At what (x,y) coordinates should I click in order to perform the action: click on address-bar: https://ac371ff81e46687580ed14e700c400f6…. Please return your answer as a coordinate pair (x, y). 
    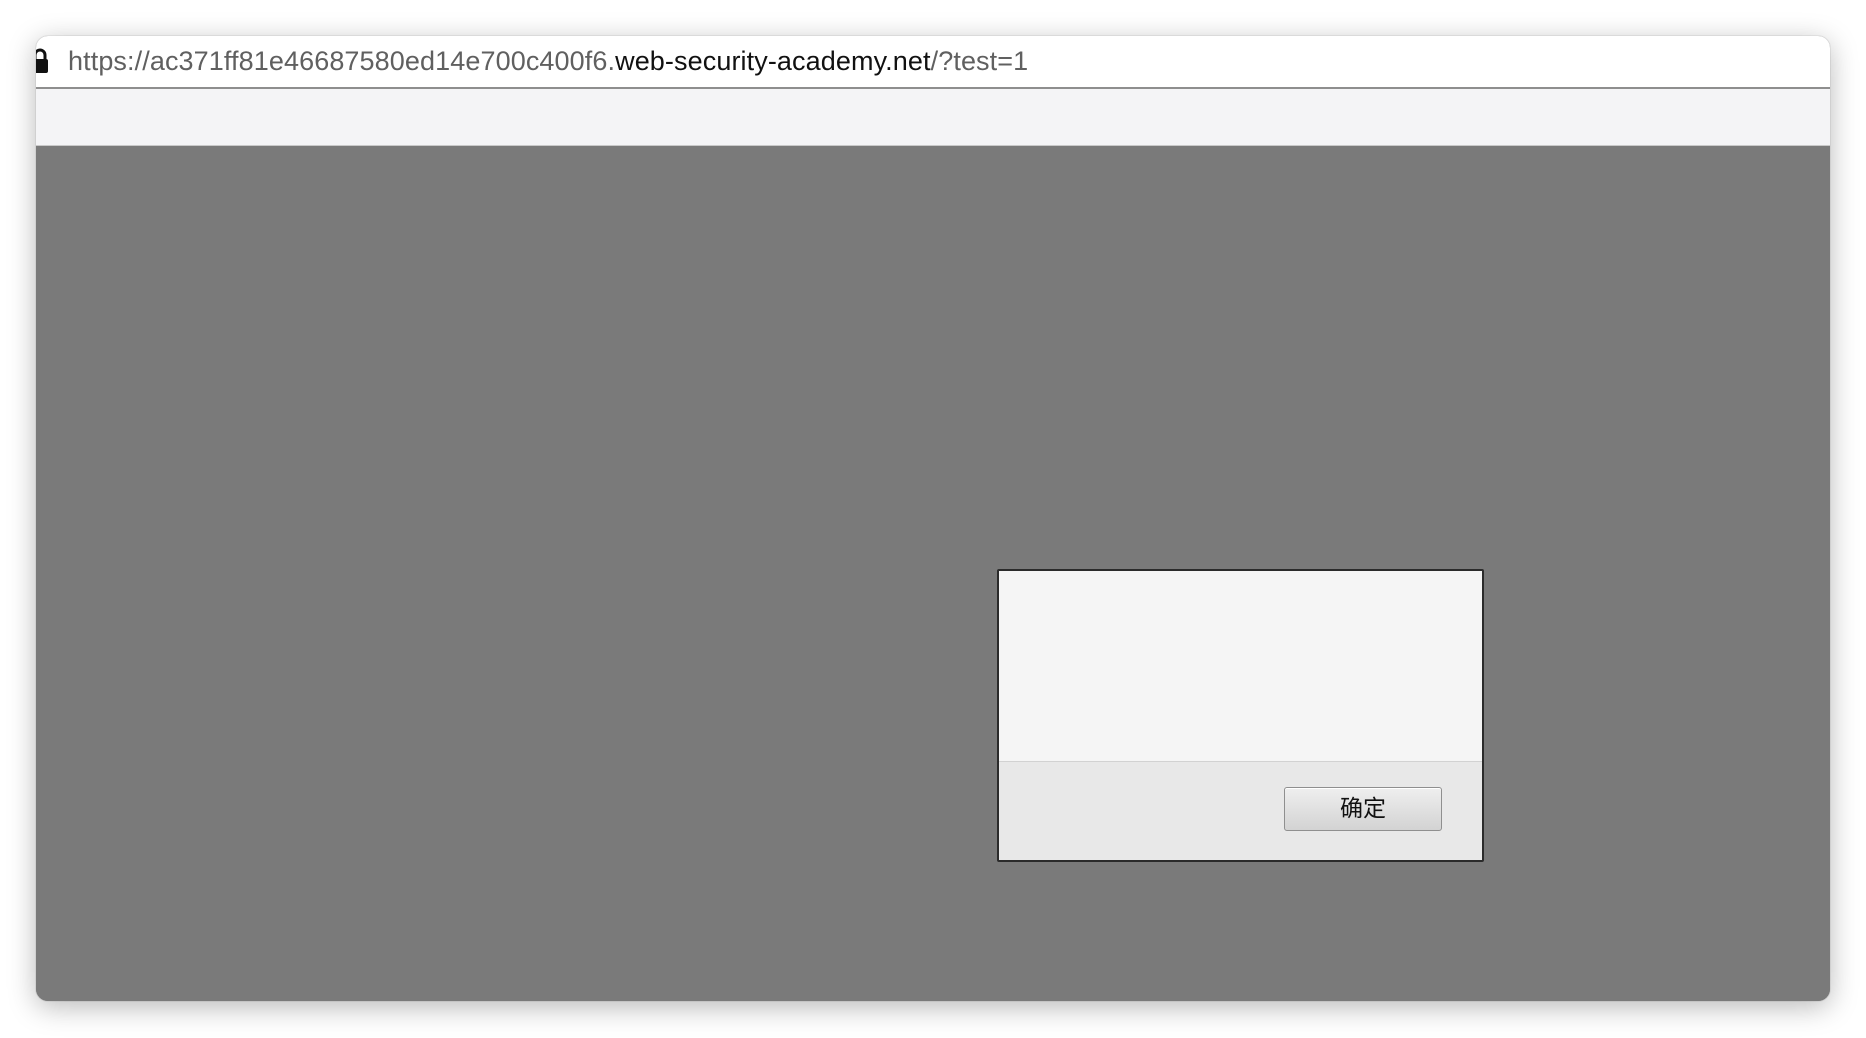
    Looking at the image, I should click on (933, 62).